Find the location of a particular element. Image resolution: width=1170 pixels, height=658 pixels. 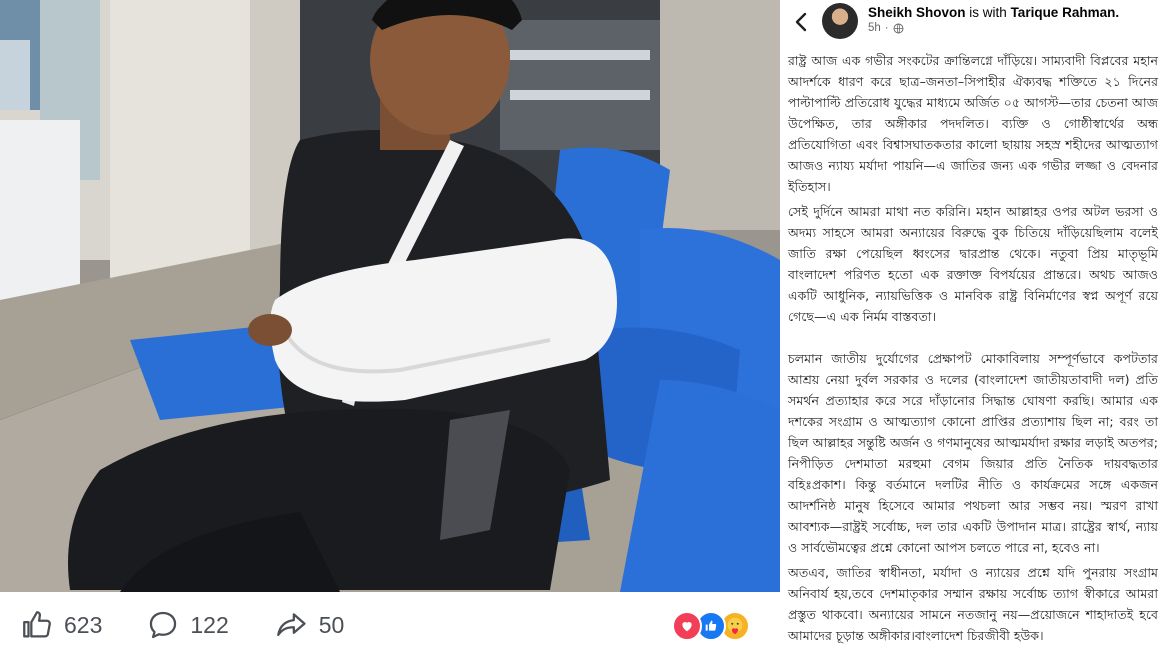

post-meta: 5h · is located at coordinates (1018, 28).